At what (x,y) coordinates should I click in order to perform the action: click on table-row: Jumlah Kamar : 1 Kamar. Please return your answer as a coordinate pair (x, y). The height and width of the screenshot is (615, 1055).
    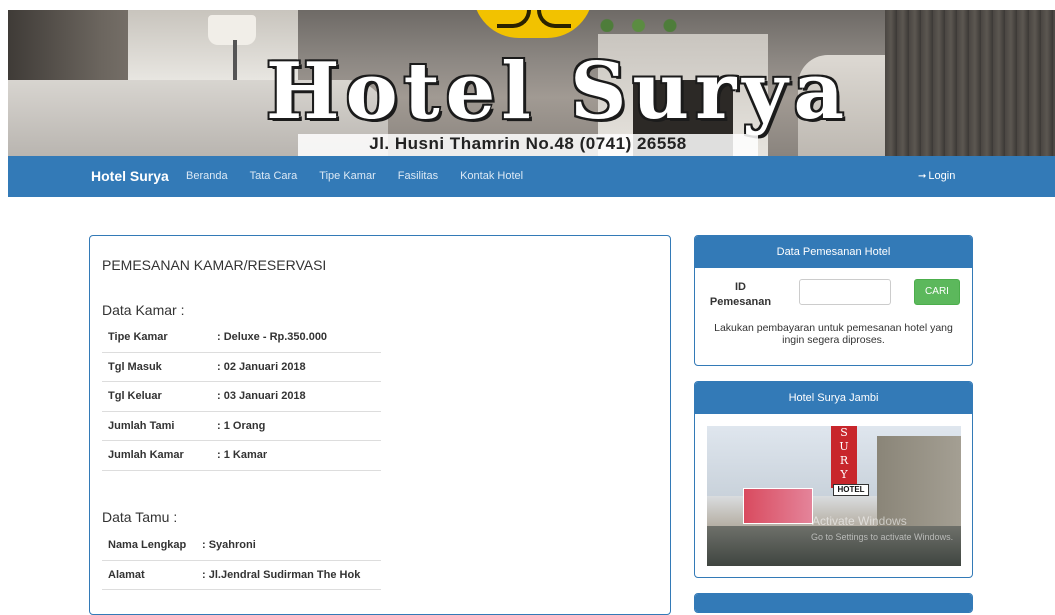
    Looking at the image, I should click on (241, 456).